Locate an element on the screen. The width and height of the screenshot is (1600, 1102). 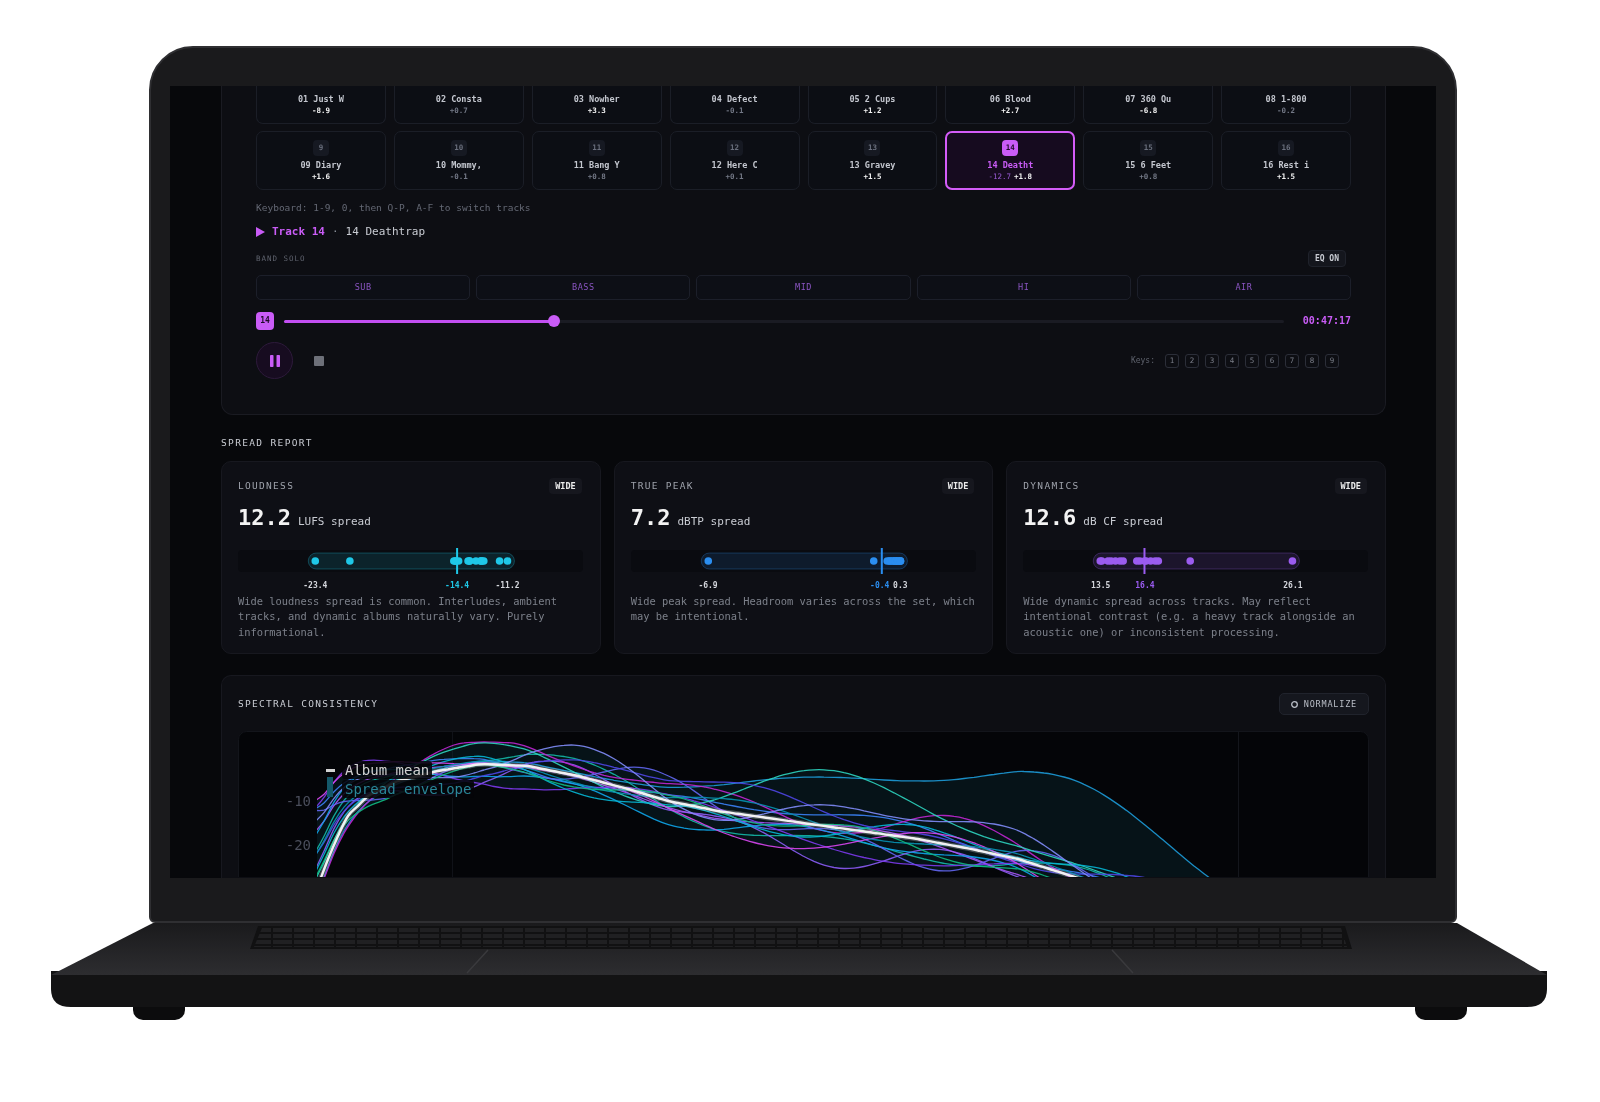
metric-description: Wide dynamic spread across tracks. May reflect intentional contrast (e.g. a heavy track alongside an acoustic one) or inconsistent processing. is located at coordinates (1189, 617).